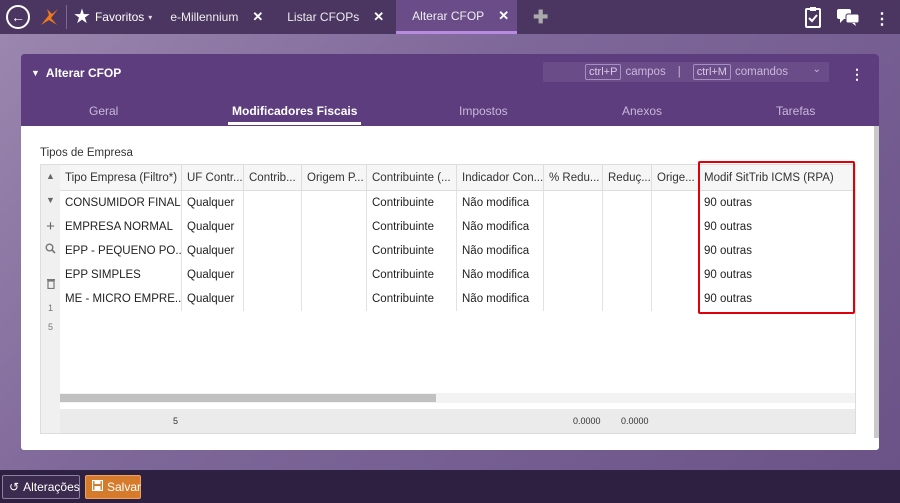  I want to click on tab-tarefas: Tarefas, so click(795, 111).